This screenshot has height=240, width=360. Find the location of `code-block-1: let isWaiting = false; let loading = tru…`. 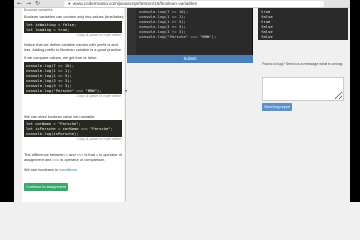

code-block-1: let isWaiting = false; let loading = tru… is located at coordinates (73, 27).